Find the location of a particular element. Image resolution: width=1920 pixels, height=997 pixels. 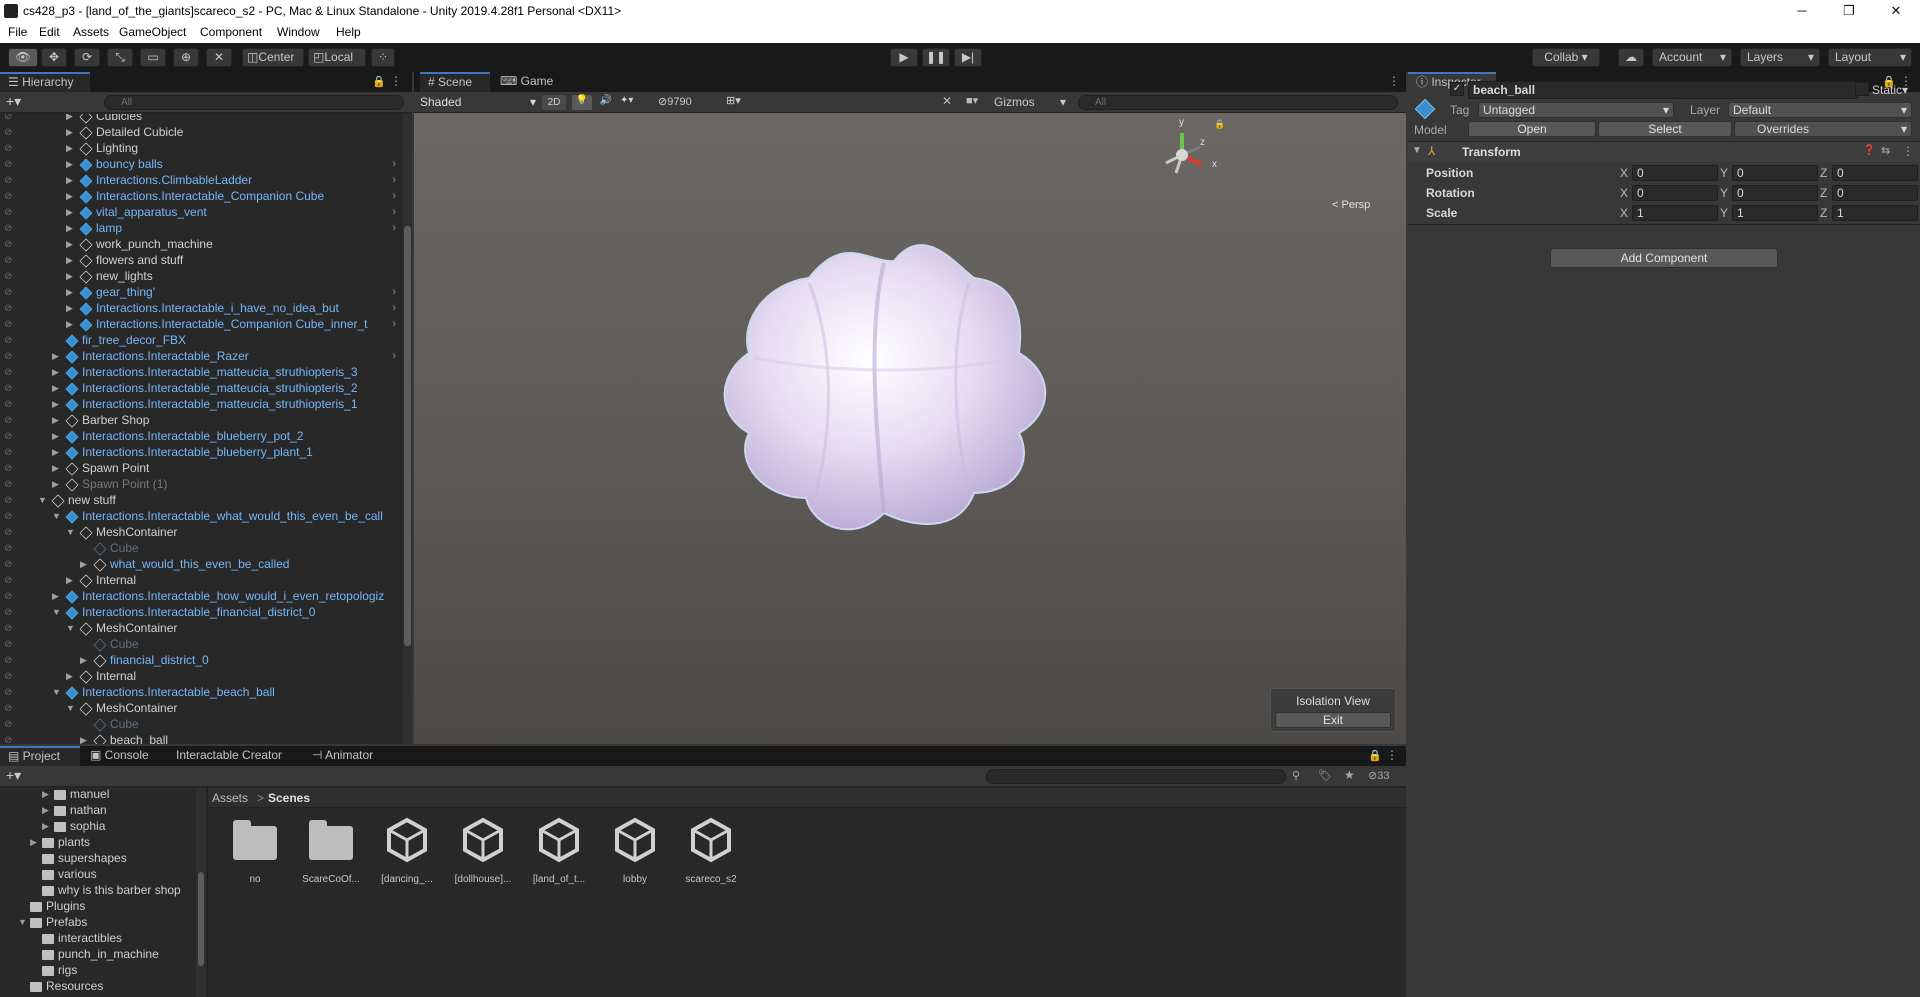

view-tool-button: 👁 is located at coordinates (23, 57).